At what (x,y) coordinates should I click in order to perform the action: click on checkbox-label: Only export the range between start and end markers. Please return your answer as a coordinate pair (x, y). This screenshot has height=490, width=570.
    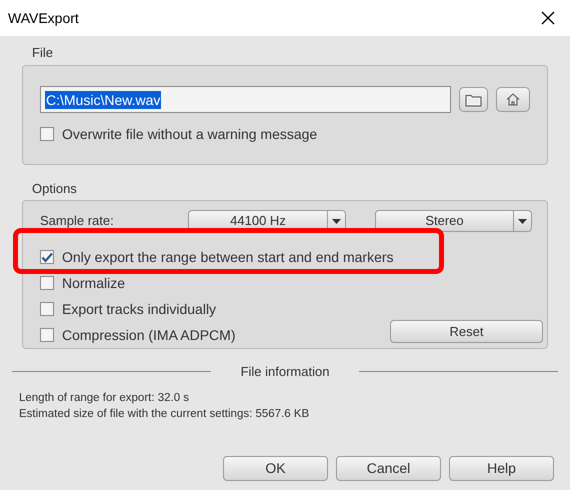
    Looking at the image, I should click on (228, 257).